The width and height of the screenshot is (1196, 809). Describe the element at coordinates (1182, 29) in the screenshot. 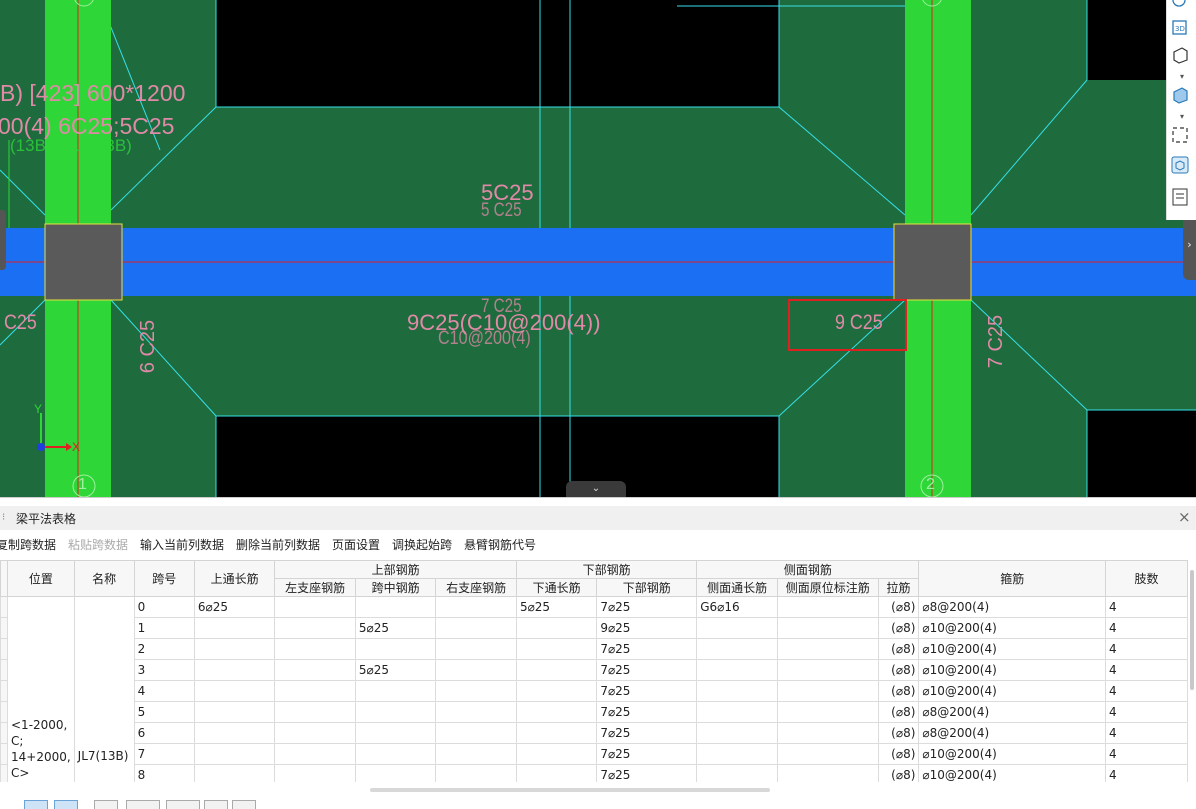

I see `3d-view-icon: 3D` at that location.